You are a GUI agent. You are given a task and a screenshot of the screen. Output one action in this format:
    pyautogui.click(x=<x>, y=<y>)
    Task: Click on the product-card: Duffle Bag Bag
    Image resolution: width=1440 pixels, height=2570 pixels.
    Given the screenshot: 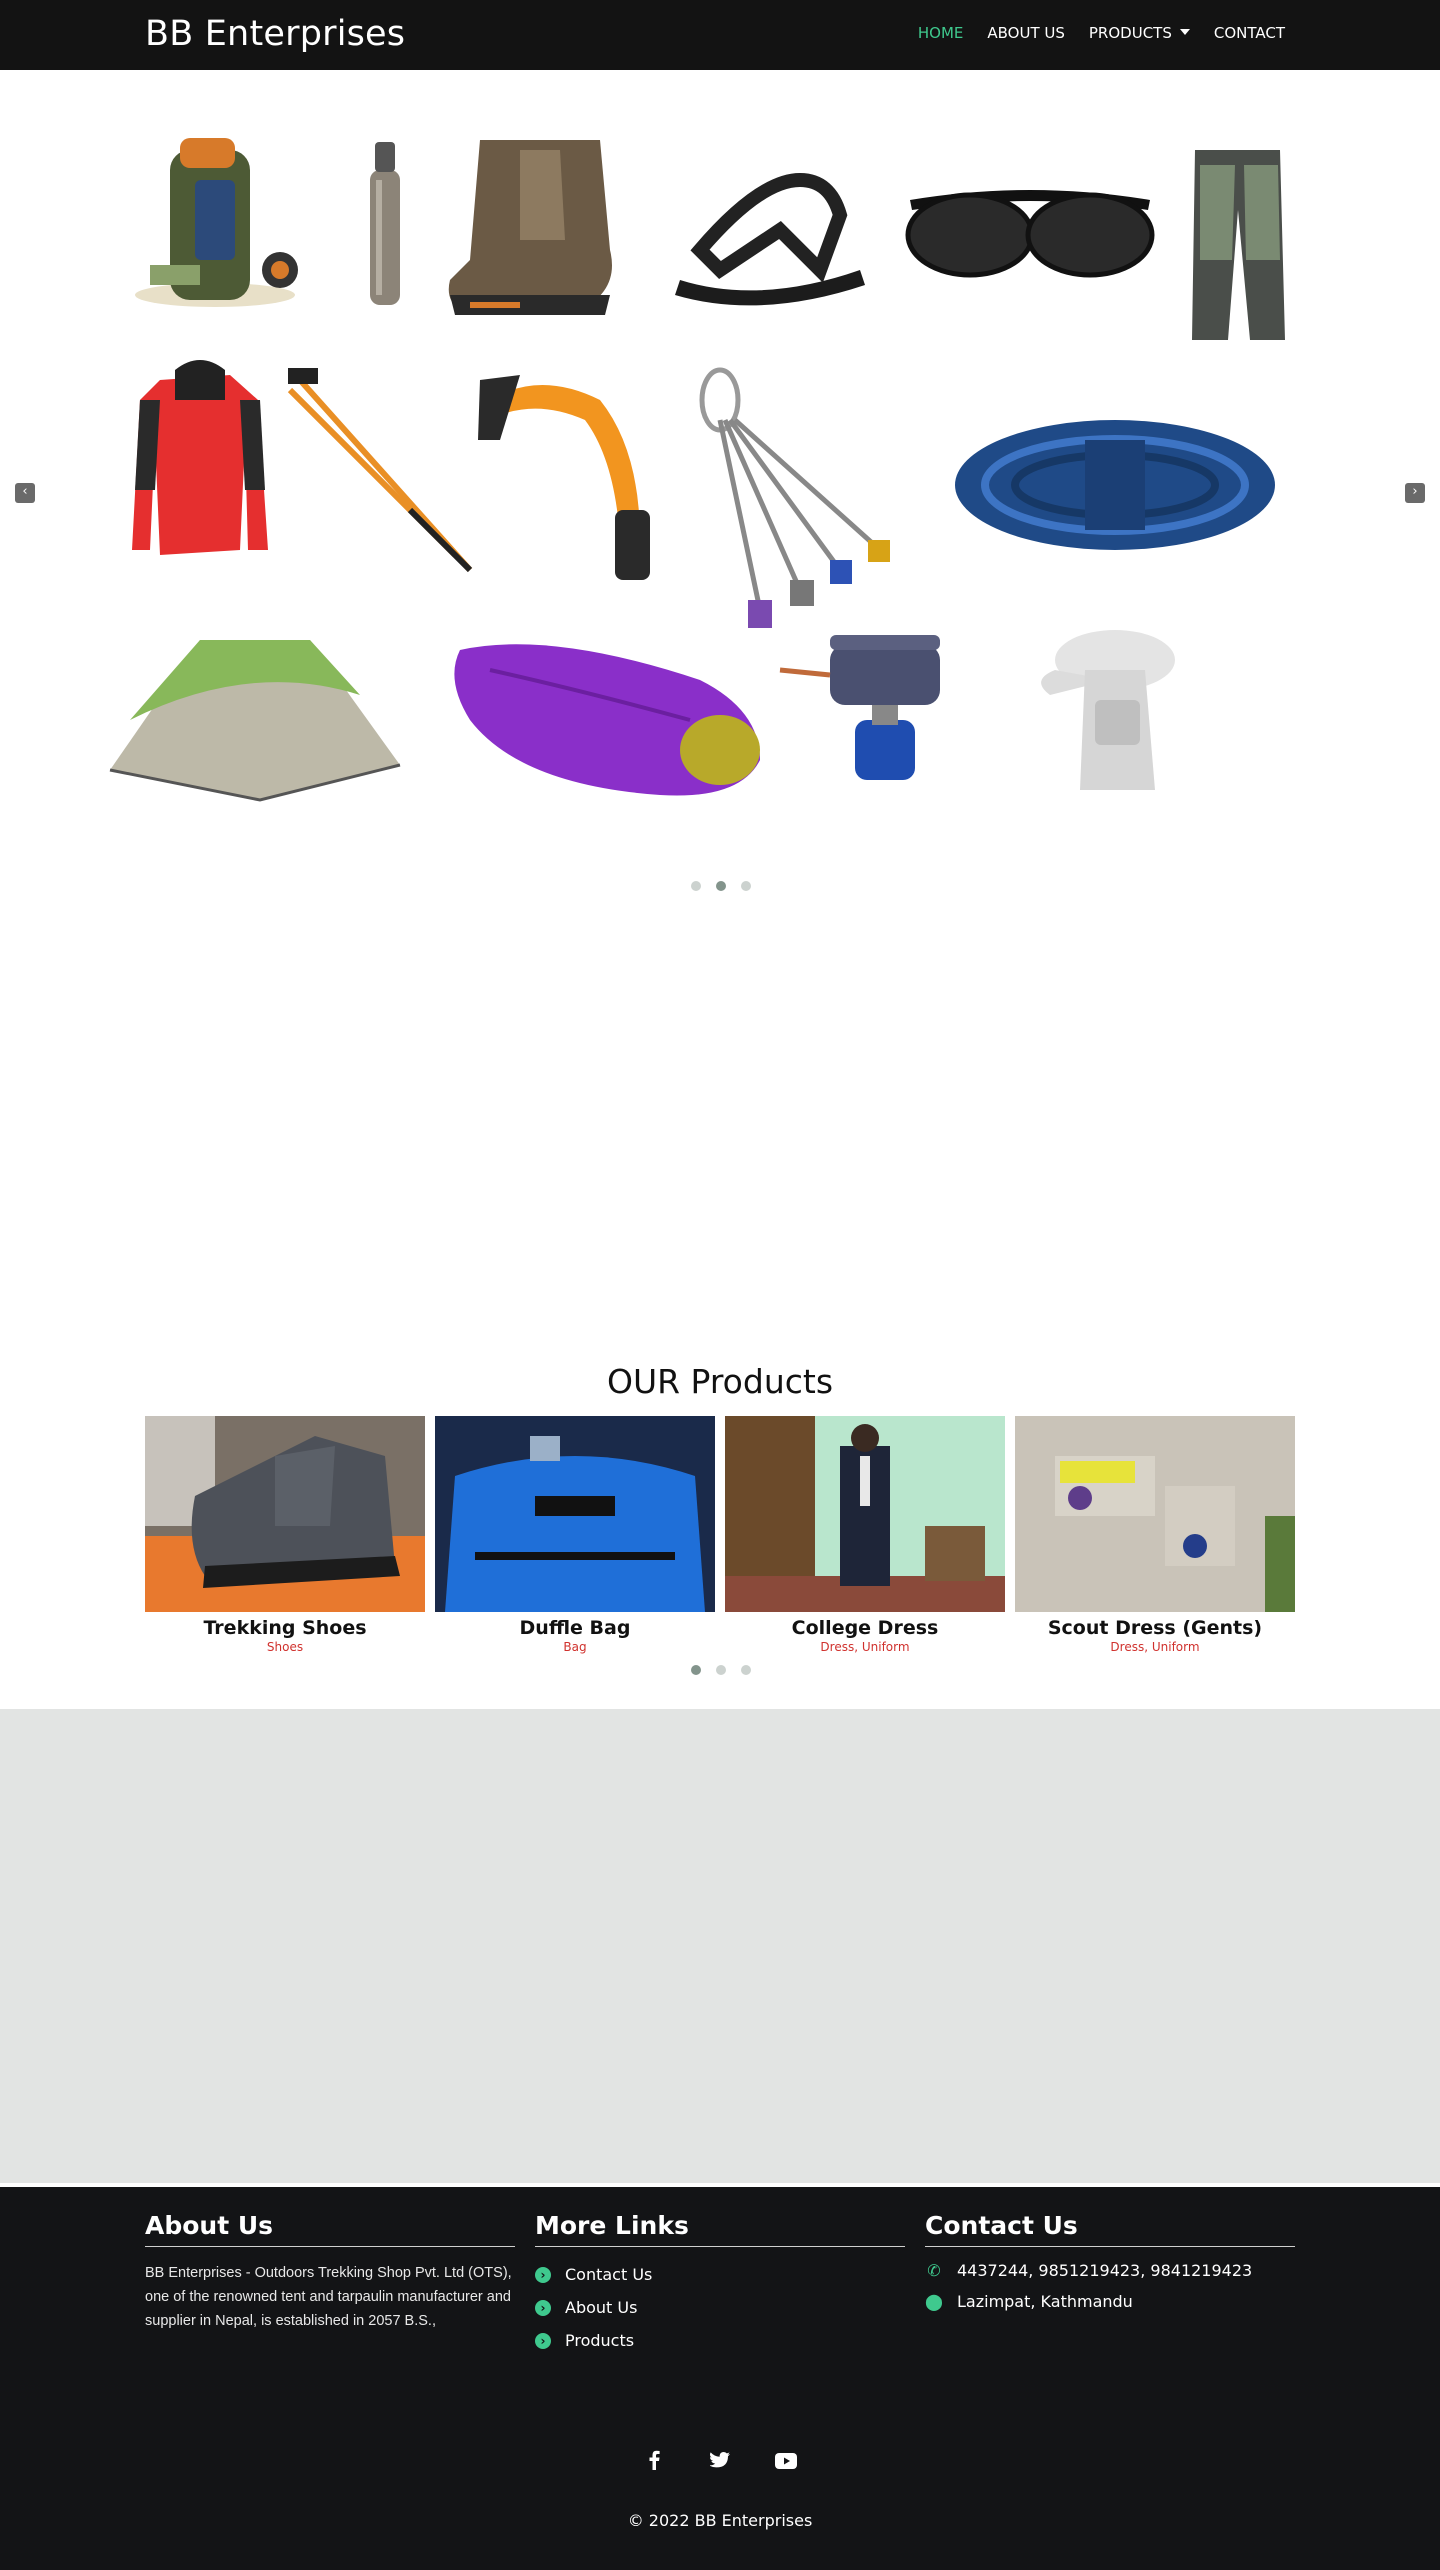 What is the action you would take?
    pyautogui.click(x=575, y=1536)
    